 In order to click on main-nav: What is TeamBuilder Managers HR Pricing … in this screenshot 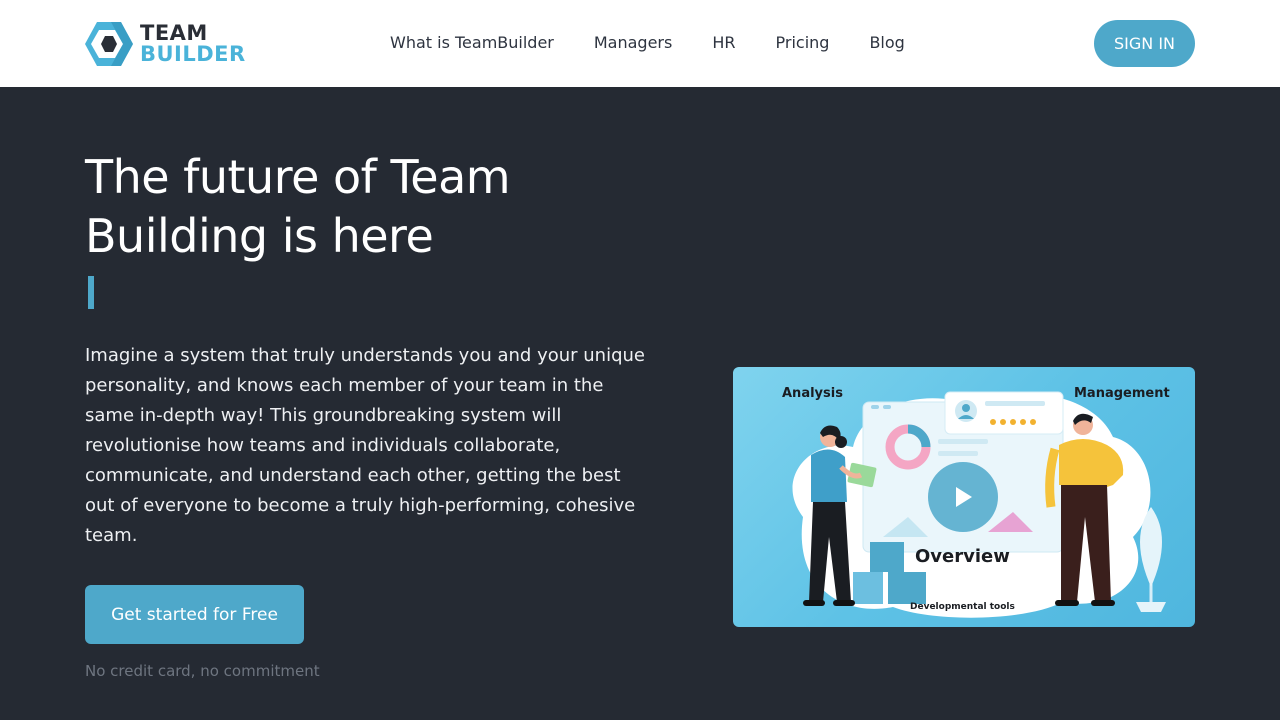, I will do `click(647, 44)`.